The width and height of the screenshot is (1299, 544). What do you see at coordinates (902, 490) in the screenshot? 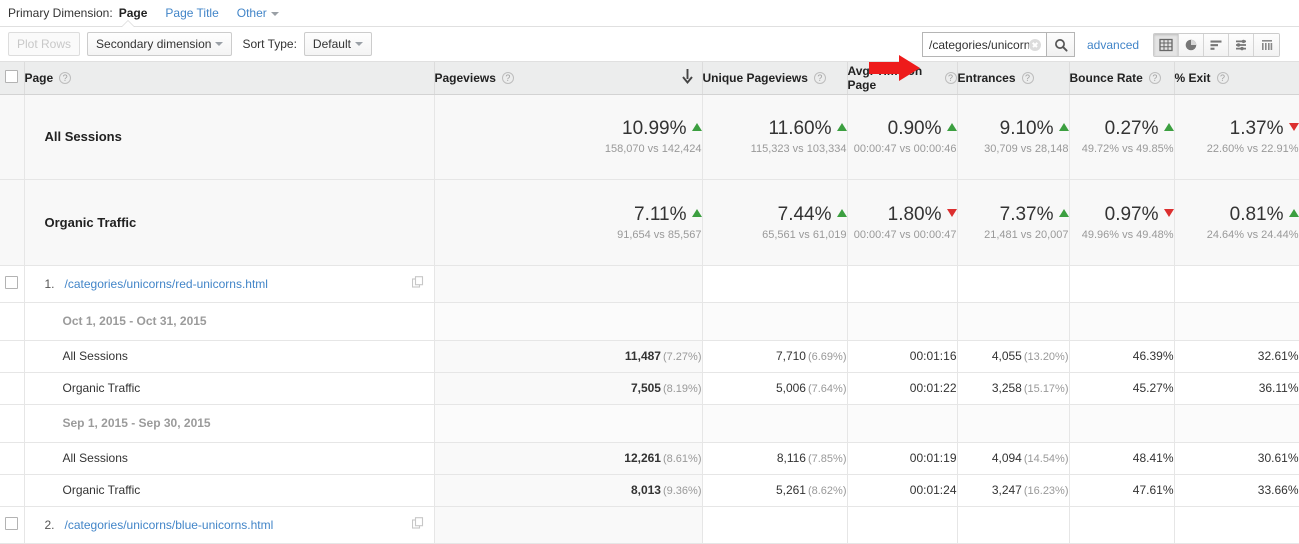
I see `cell-avg-time-on-page: 00:01:24` at bounding box center [902, 490].